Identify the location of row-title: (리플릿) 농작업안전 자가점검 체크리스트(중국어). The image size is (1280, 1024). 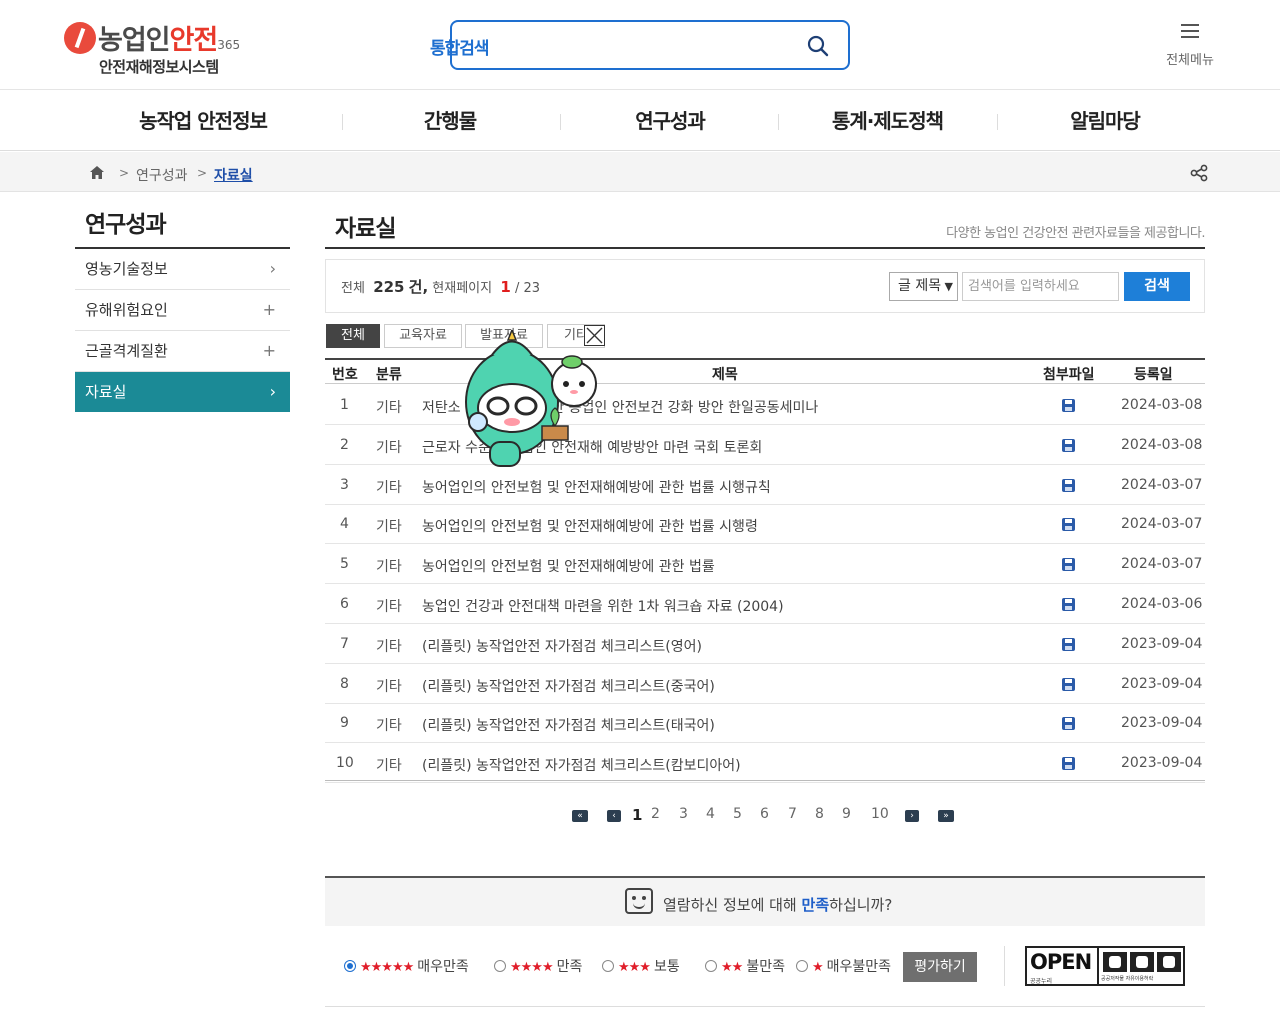
(568, 686).